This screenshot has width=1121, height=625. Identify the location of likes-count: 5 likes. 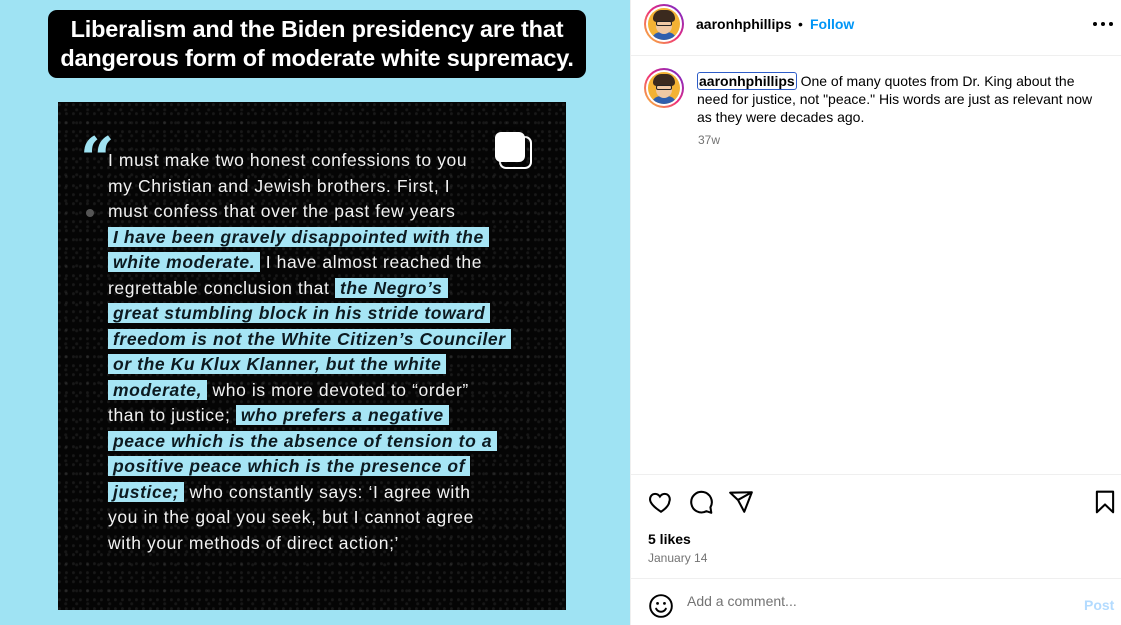
(669, 539).